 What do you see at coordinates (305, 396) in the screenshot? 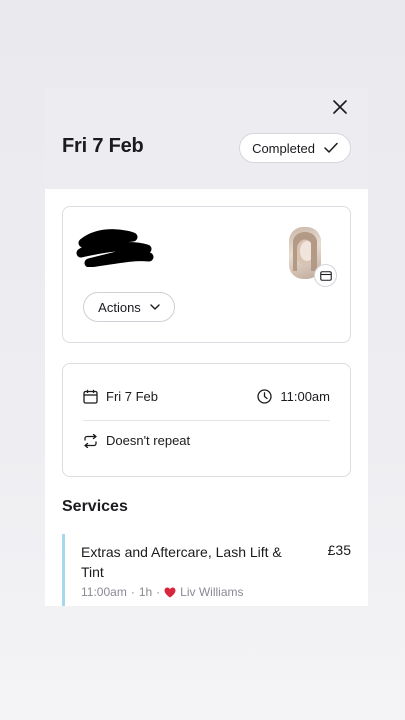
I see `time-value: 11:00am` at bounding box center [305, 396].